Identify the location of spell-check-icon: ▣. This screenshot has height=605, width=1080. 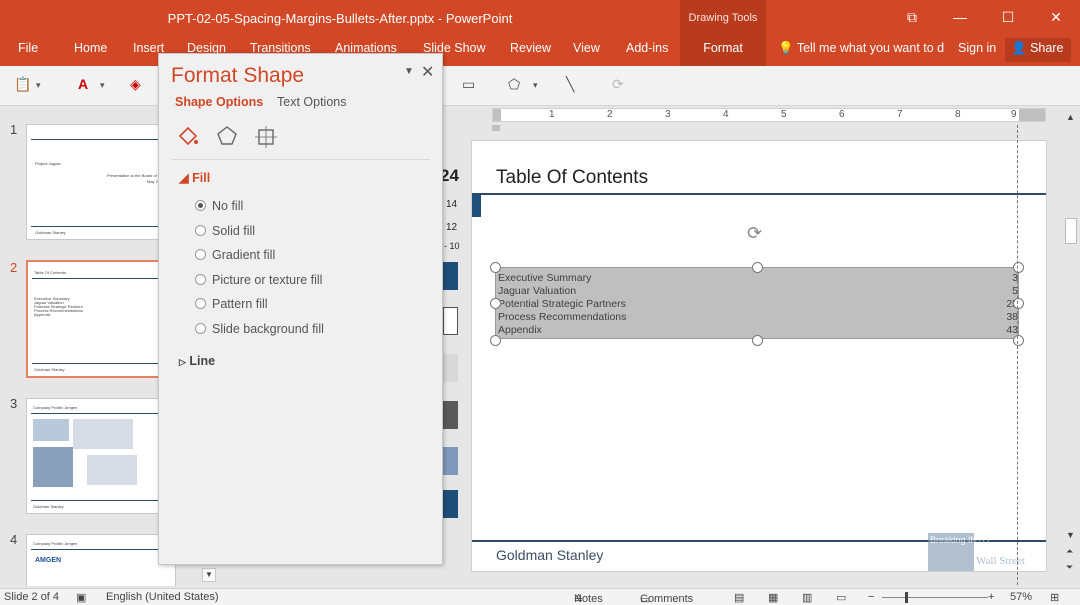
(81, 597).